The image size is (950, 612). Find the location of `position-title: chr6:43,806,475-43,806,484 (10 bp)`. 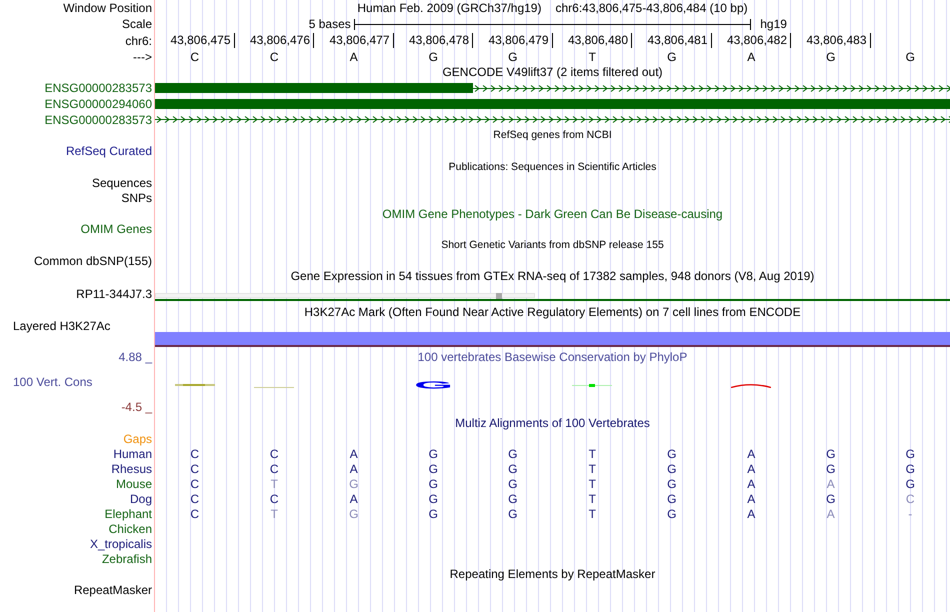

position-title: chr6:43,806,475-43,806,484 (10 bp) is located at coordinates (651, 8).